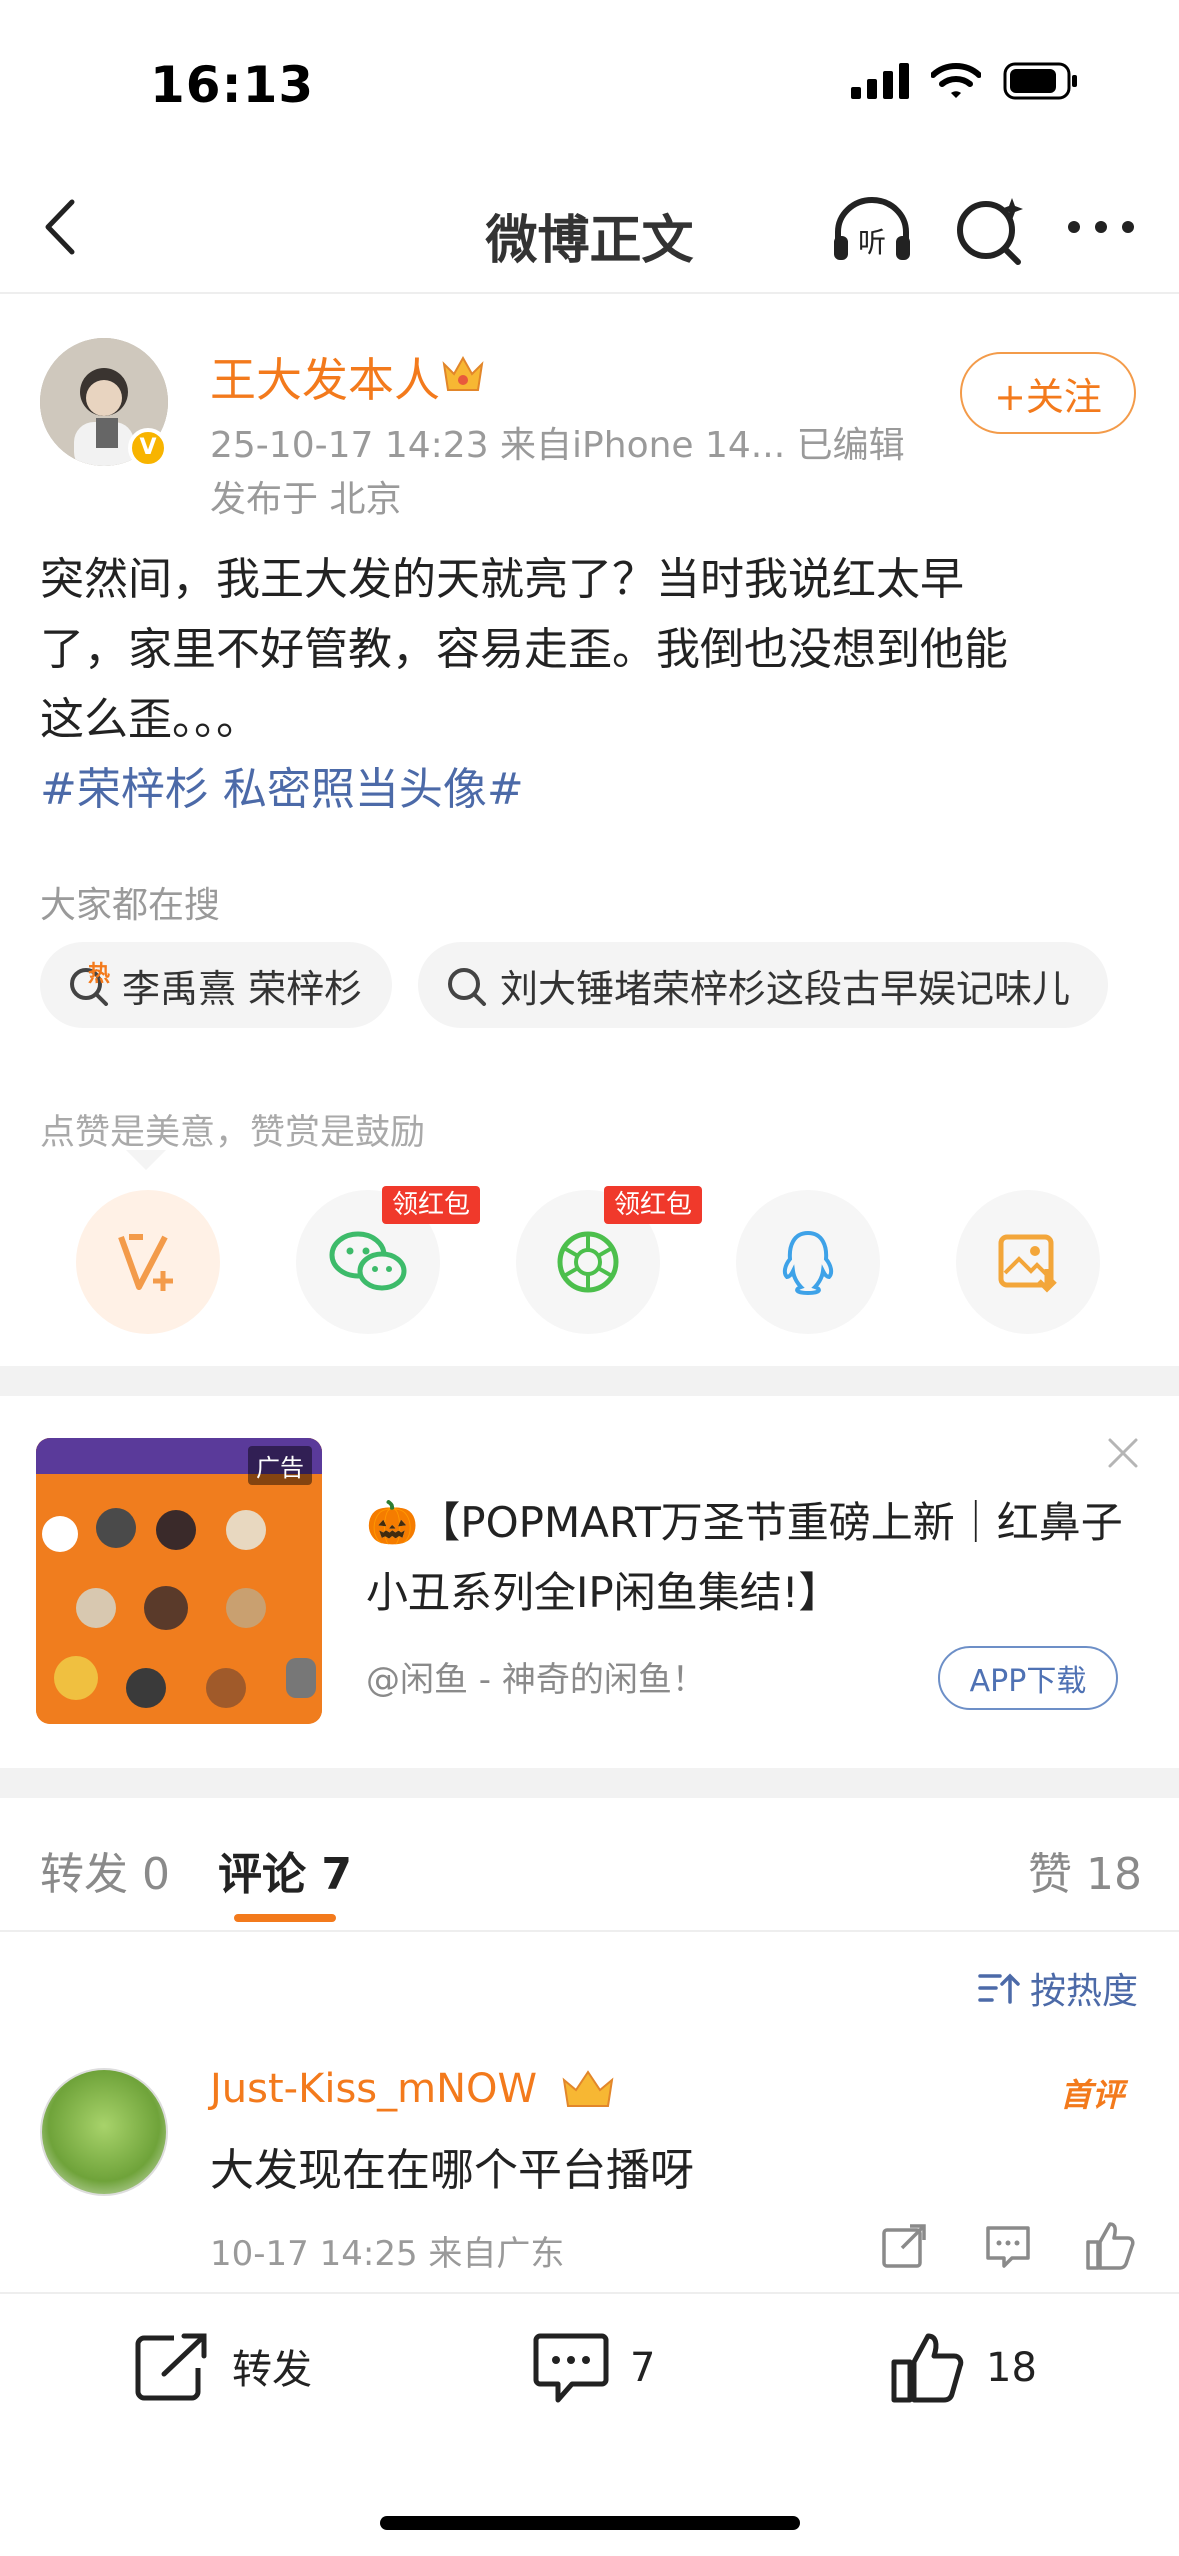  I want to click on listen-label: 听, so click(872, 242).